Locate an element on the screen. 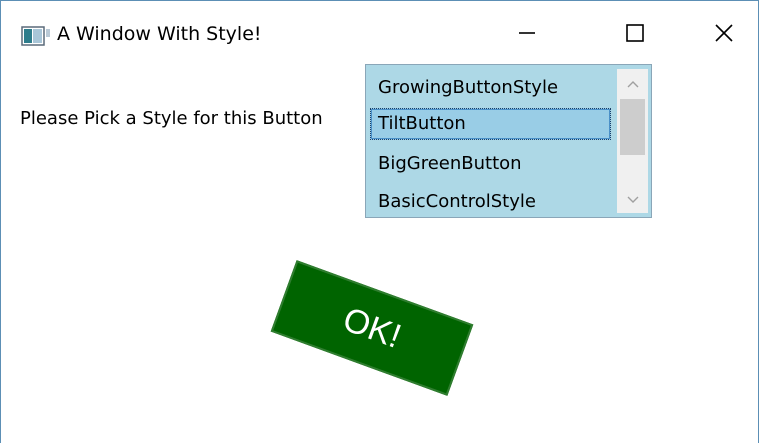 The height and width of the screenshot is (445, 761). window-title: A Window With Style! is located at coordinates (159, 34).